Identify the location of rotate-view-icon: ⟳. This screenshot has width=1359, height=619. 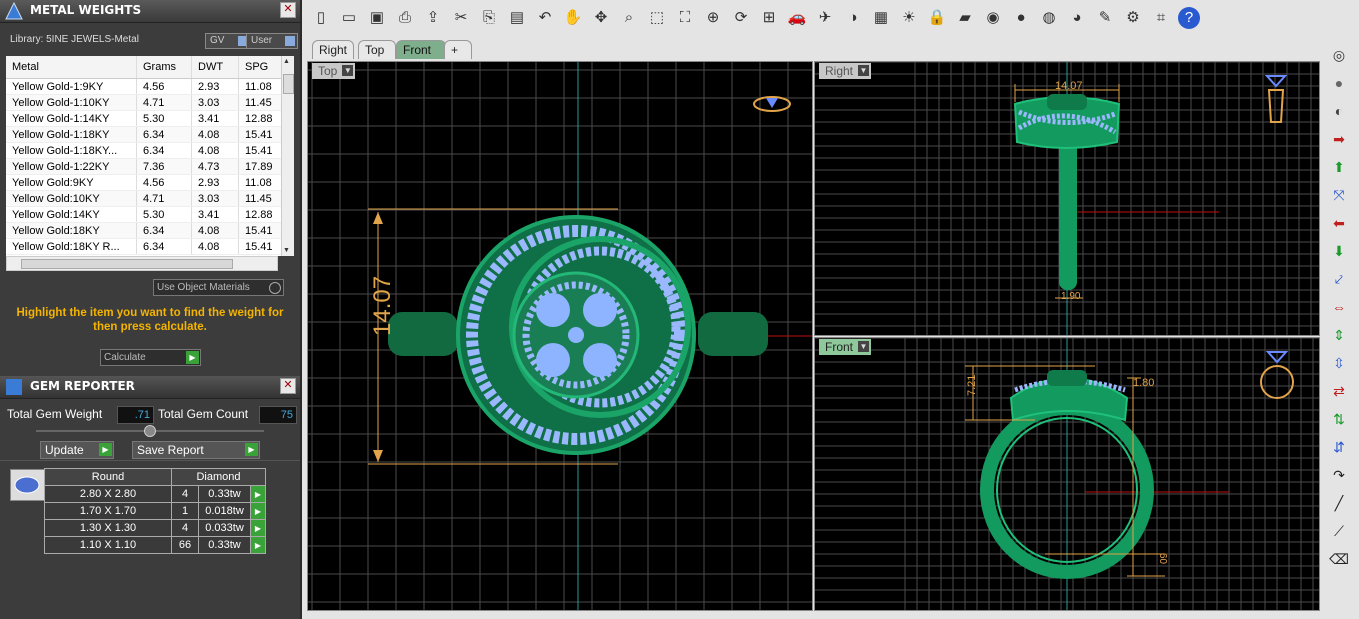
(741, 18).